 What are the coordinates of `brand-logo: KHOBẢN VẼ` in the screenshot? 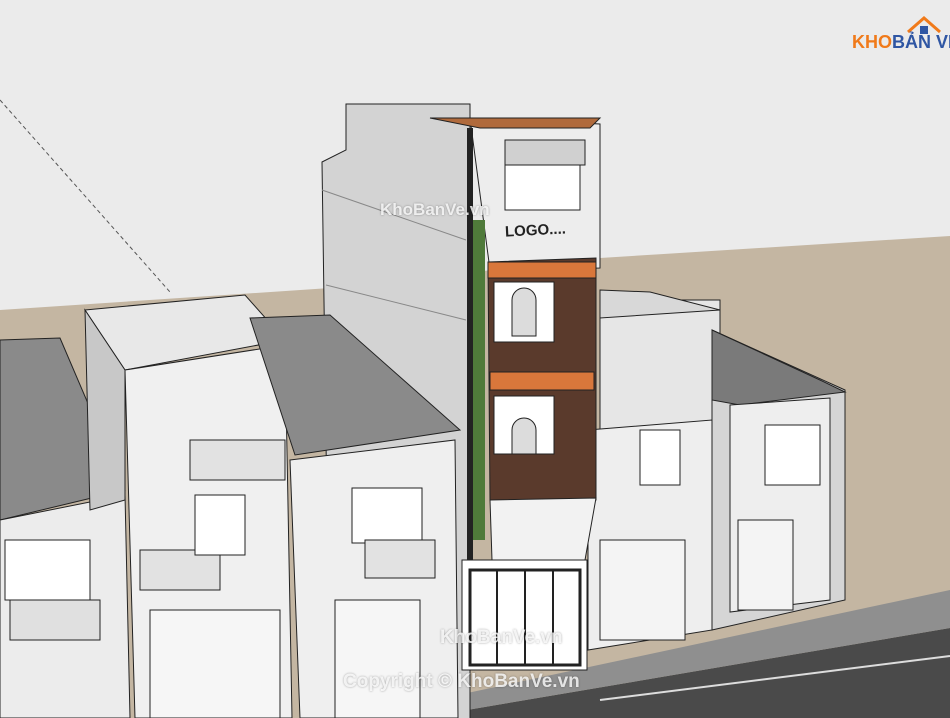 It's located at (901, 33).